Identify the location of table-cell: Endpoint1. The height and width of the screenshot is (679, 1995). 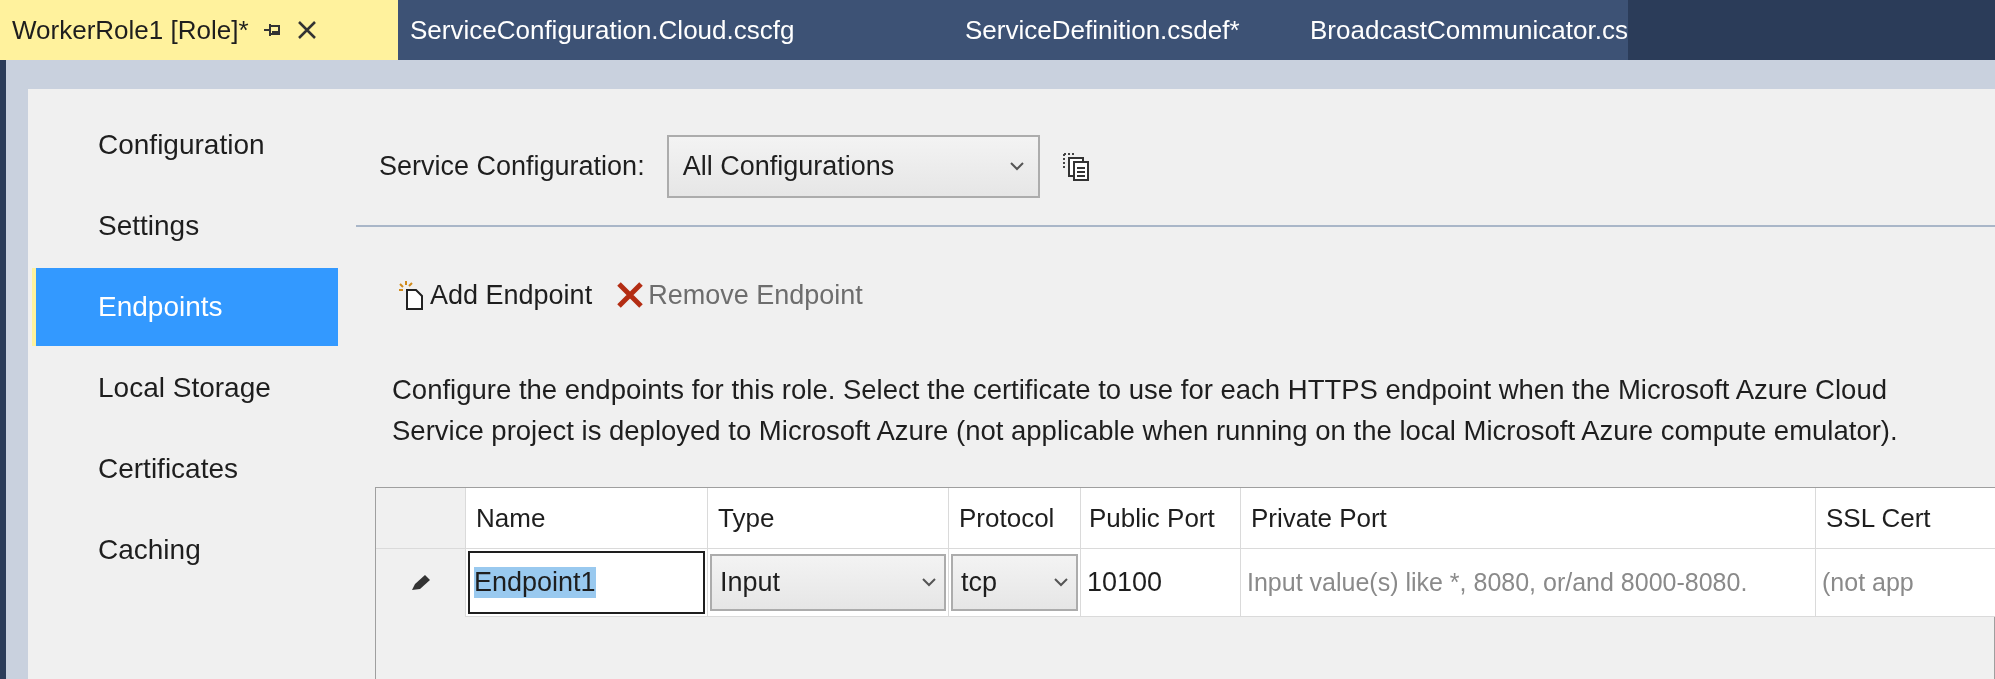
(586, 582).